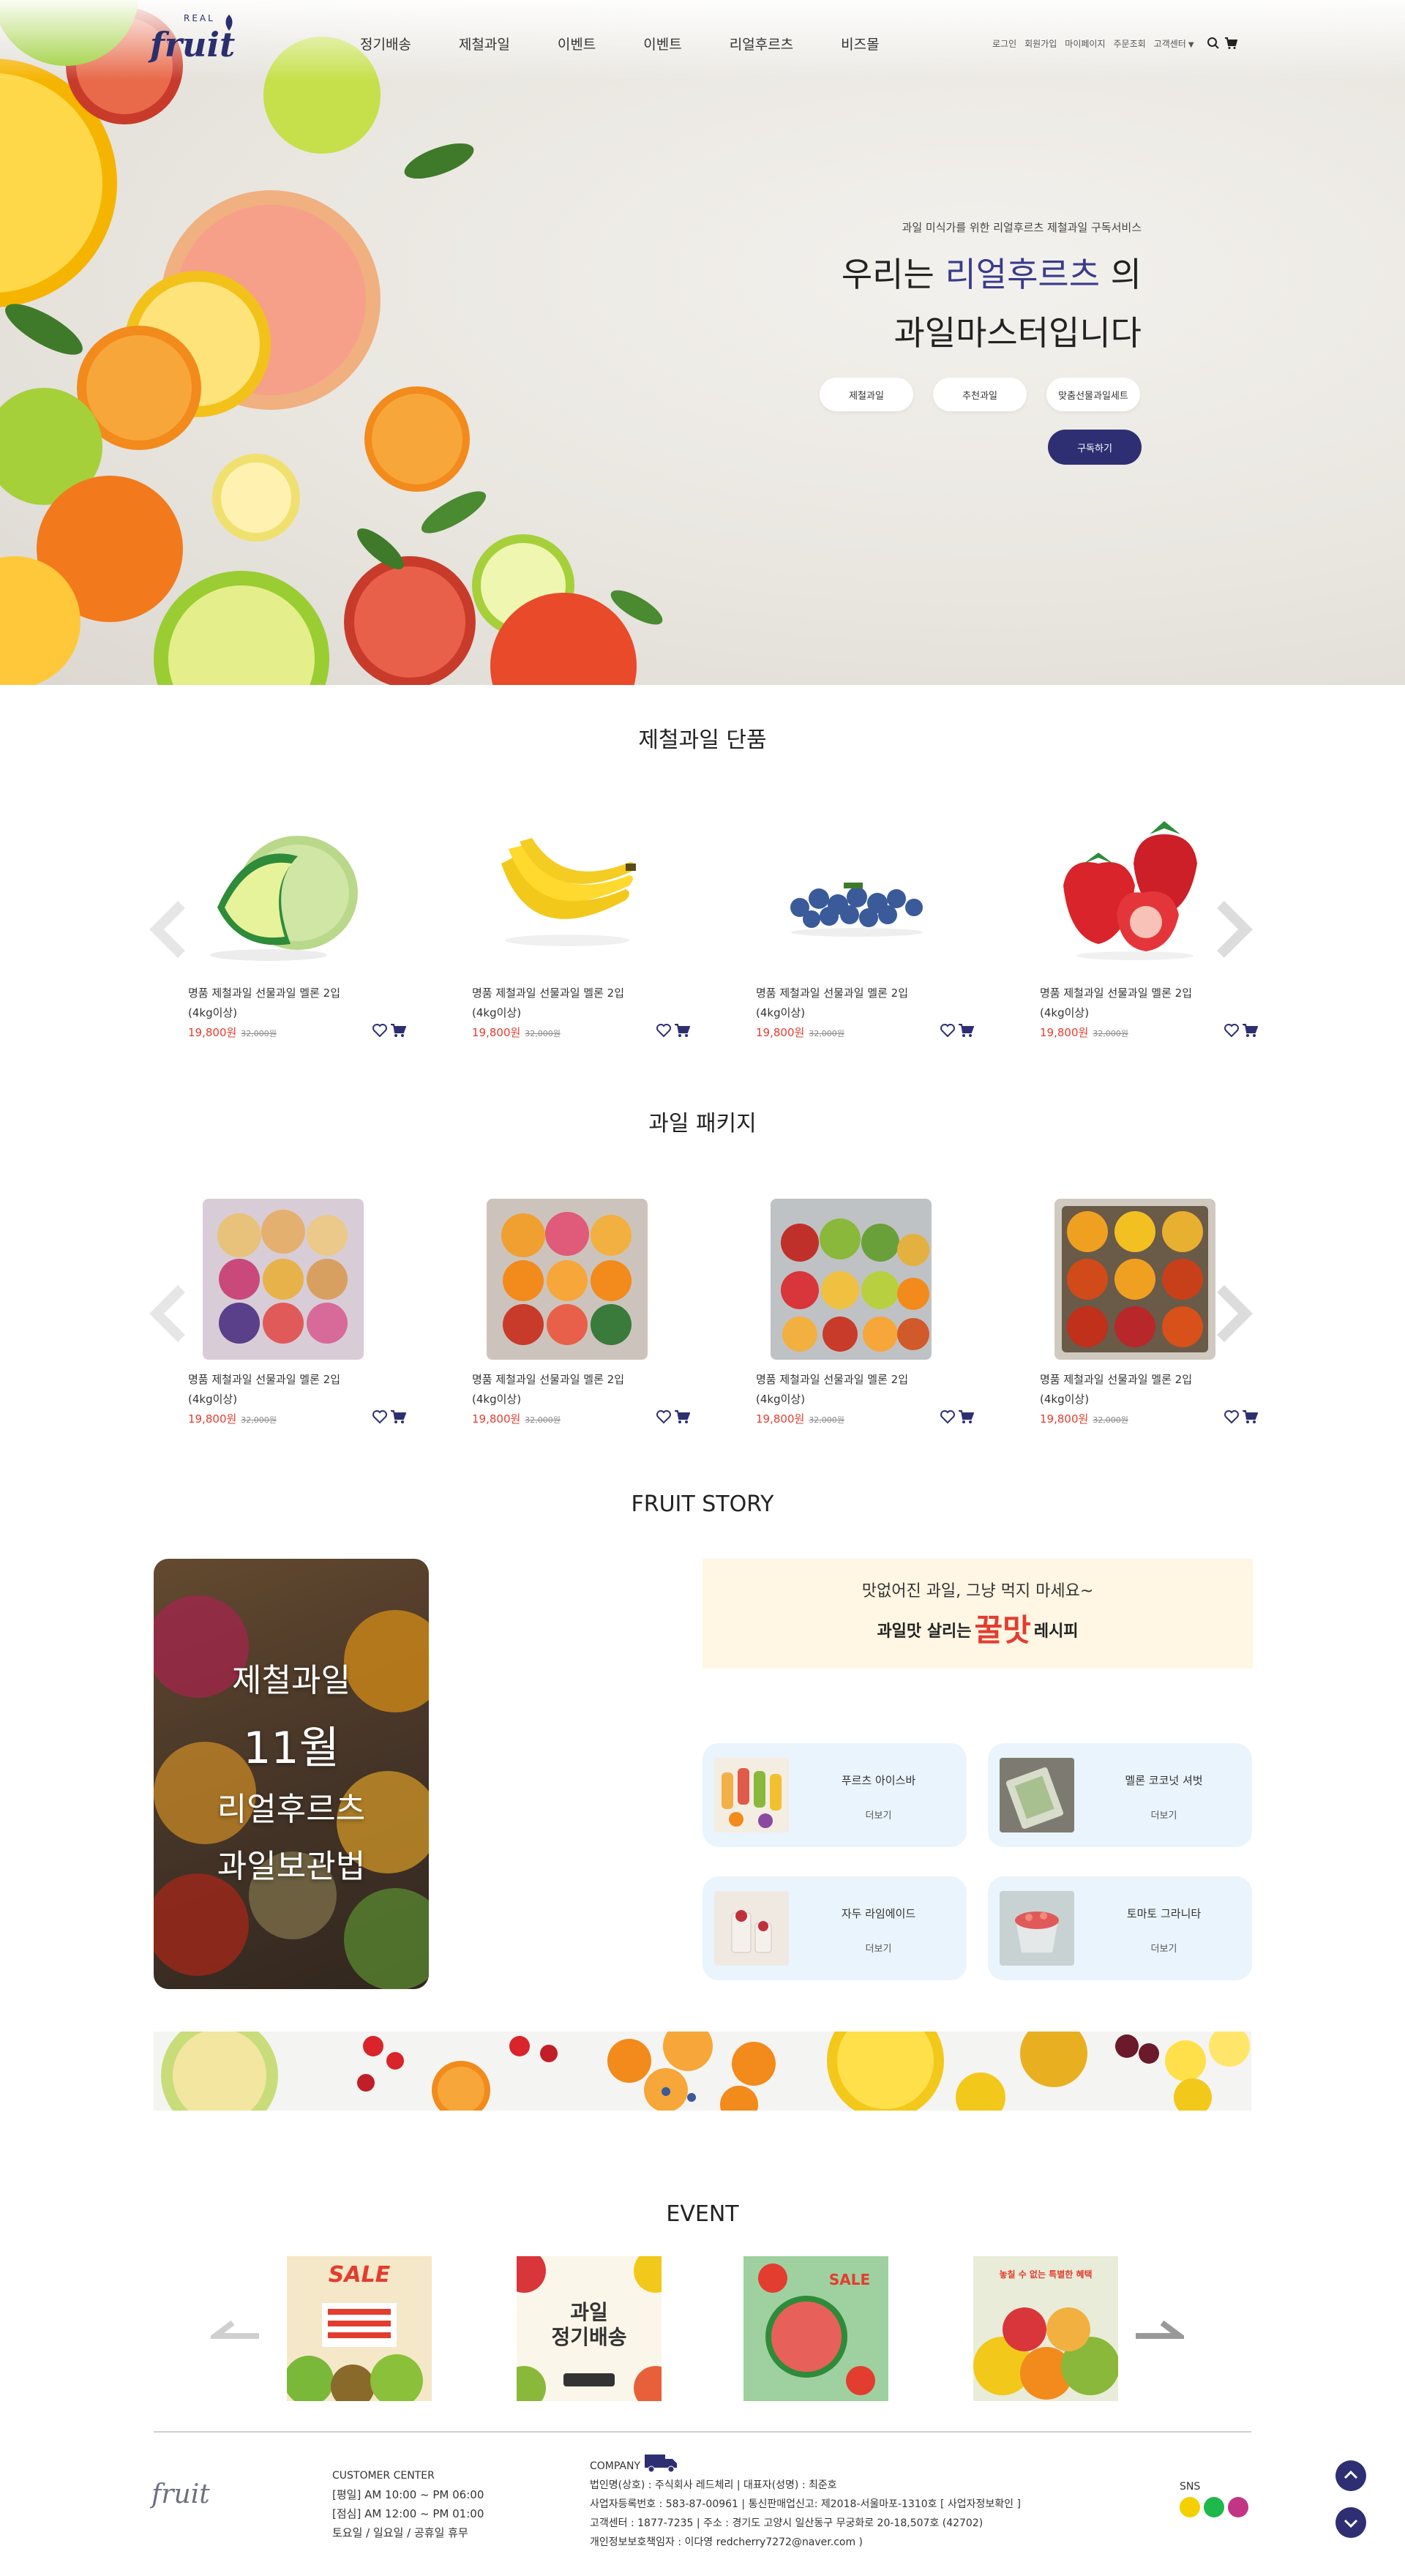  I want to click on scroll-up-button, so click(1350, 2475).